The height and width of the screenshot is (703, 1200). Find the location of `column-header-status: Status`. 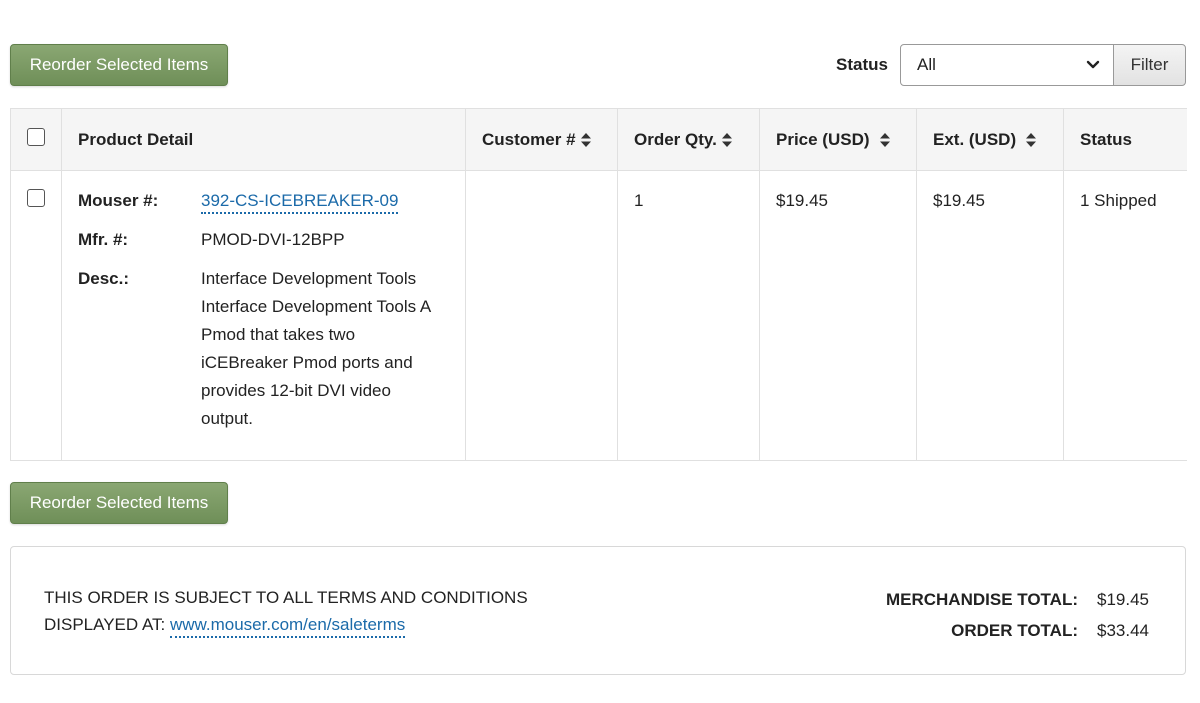

column-header-status: Status is located at coordinates (1125, 139).